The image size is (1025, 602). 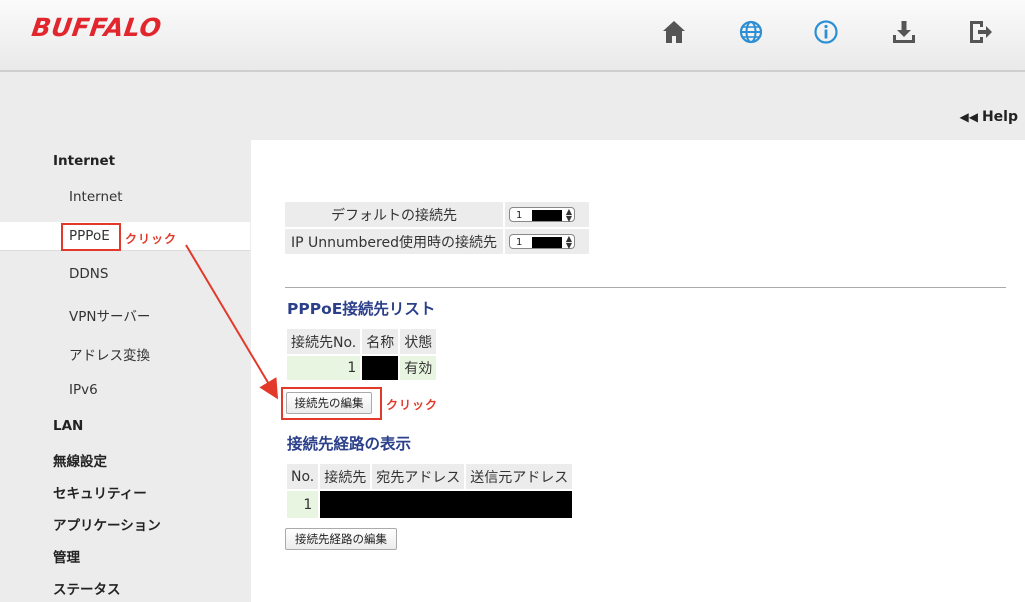 I want to click on col-header-no: No., so click(x=303, y=476).